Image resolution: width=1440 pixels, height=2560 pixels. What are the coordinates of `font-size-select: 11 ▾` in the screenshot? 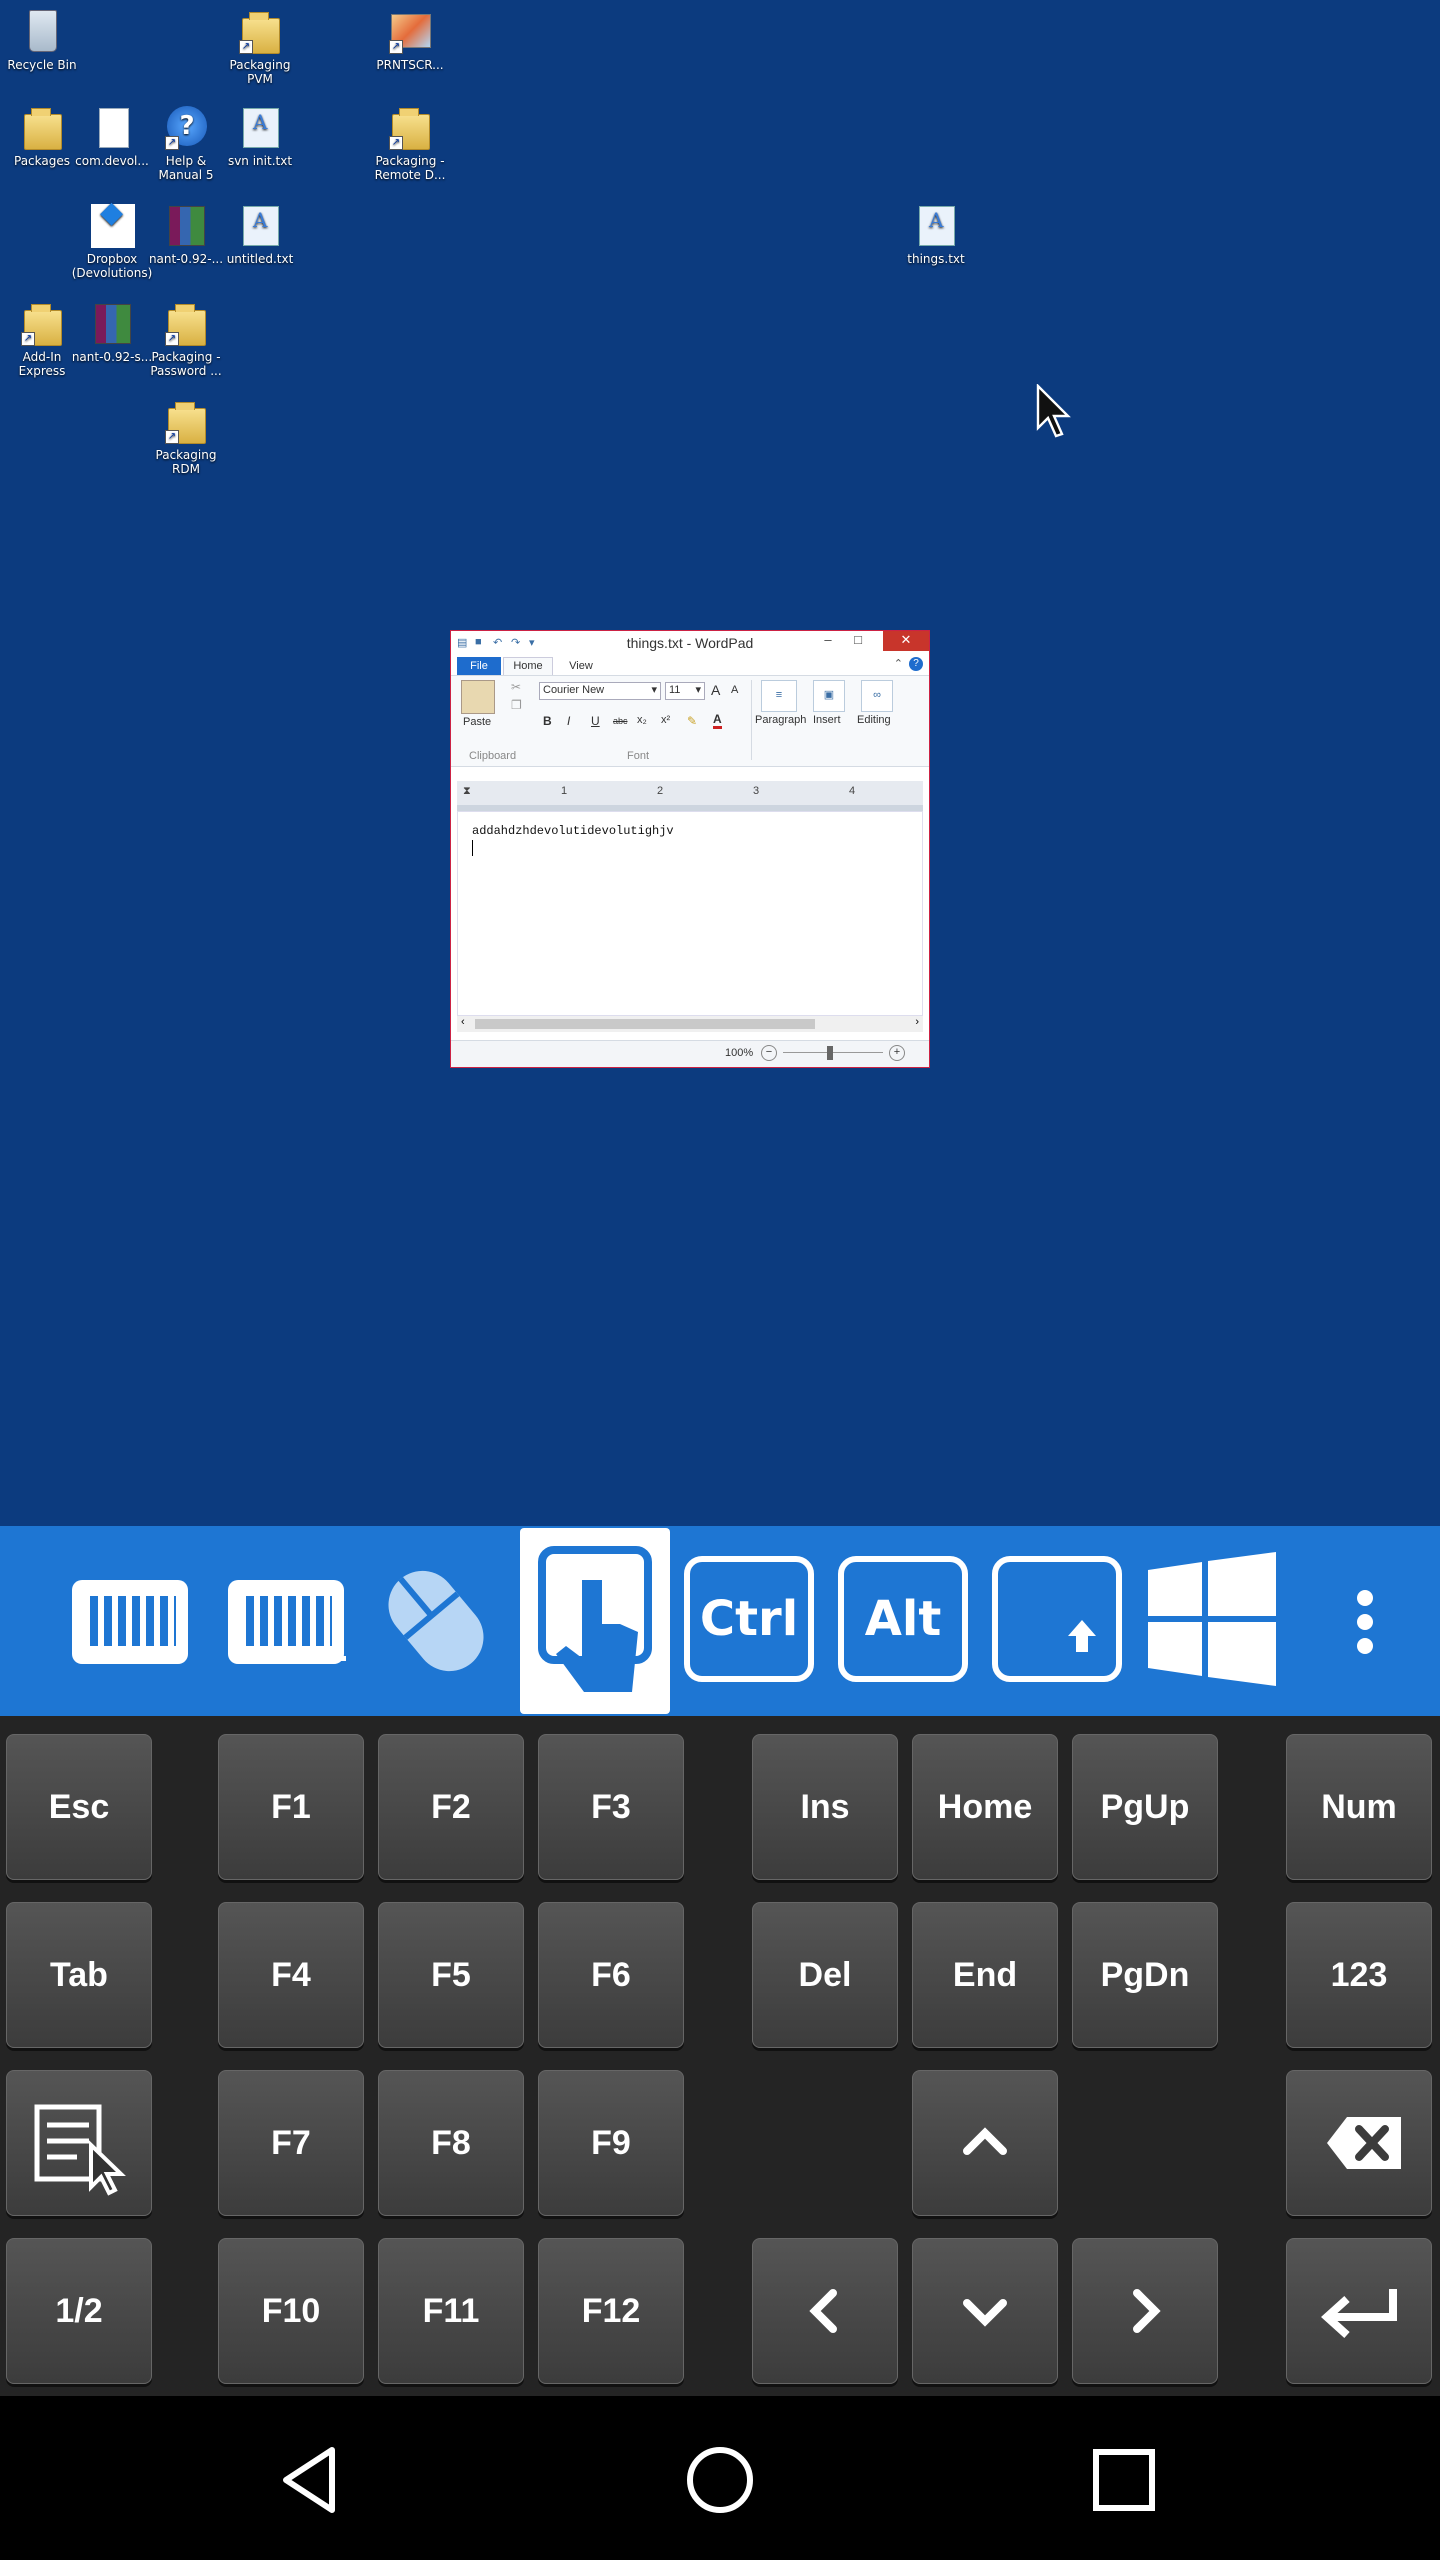 It's located at (685, 691).